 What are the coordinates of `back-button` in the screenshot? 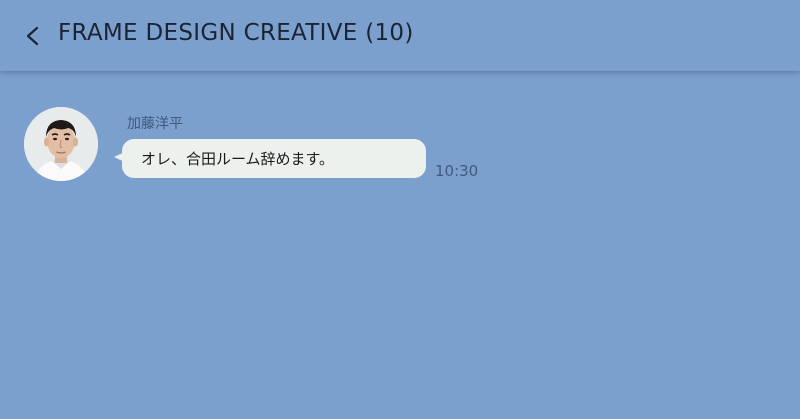 It's located at (34, 36).